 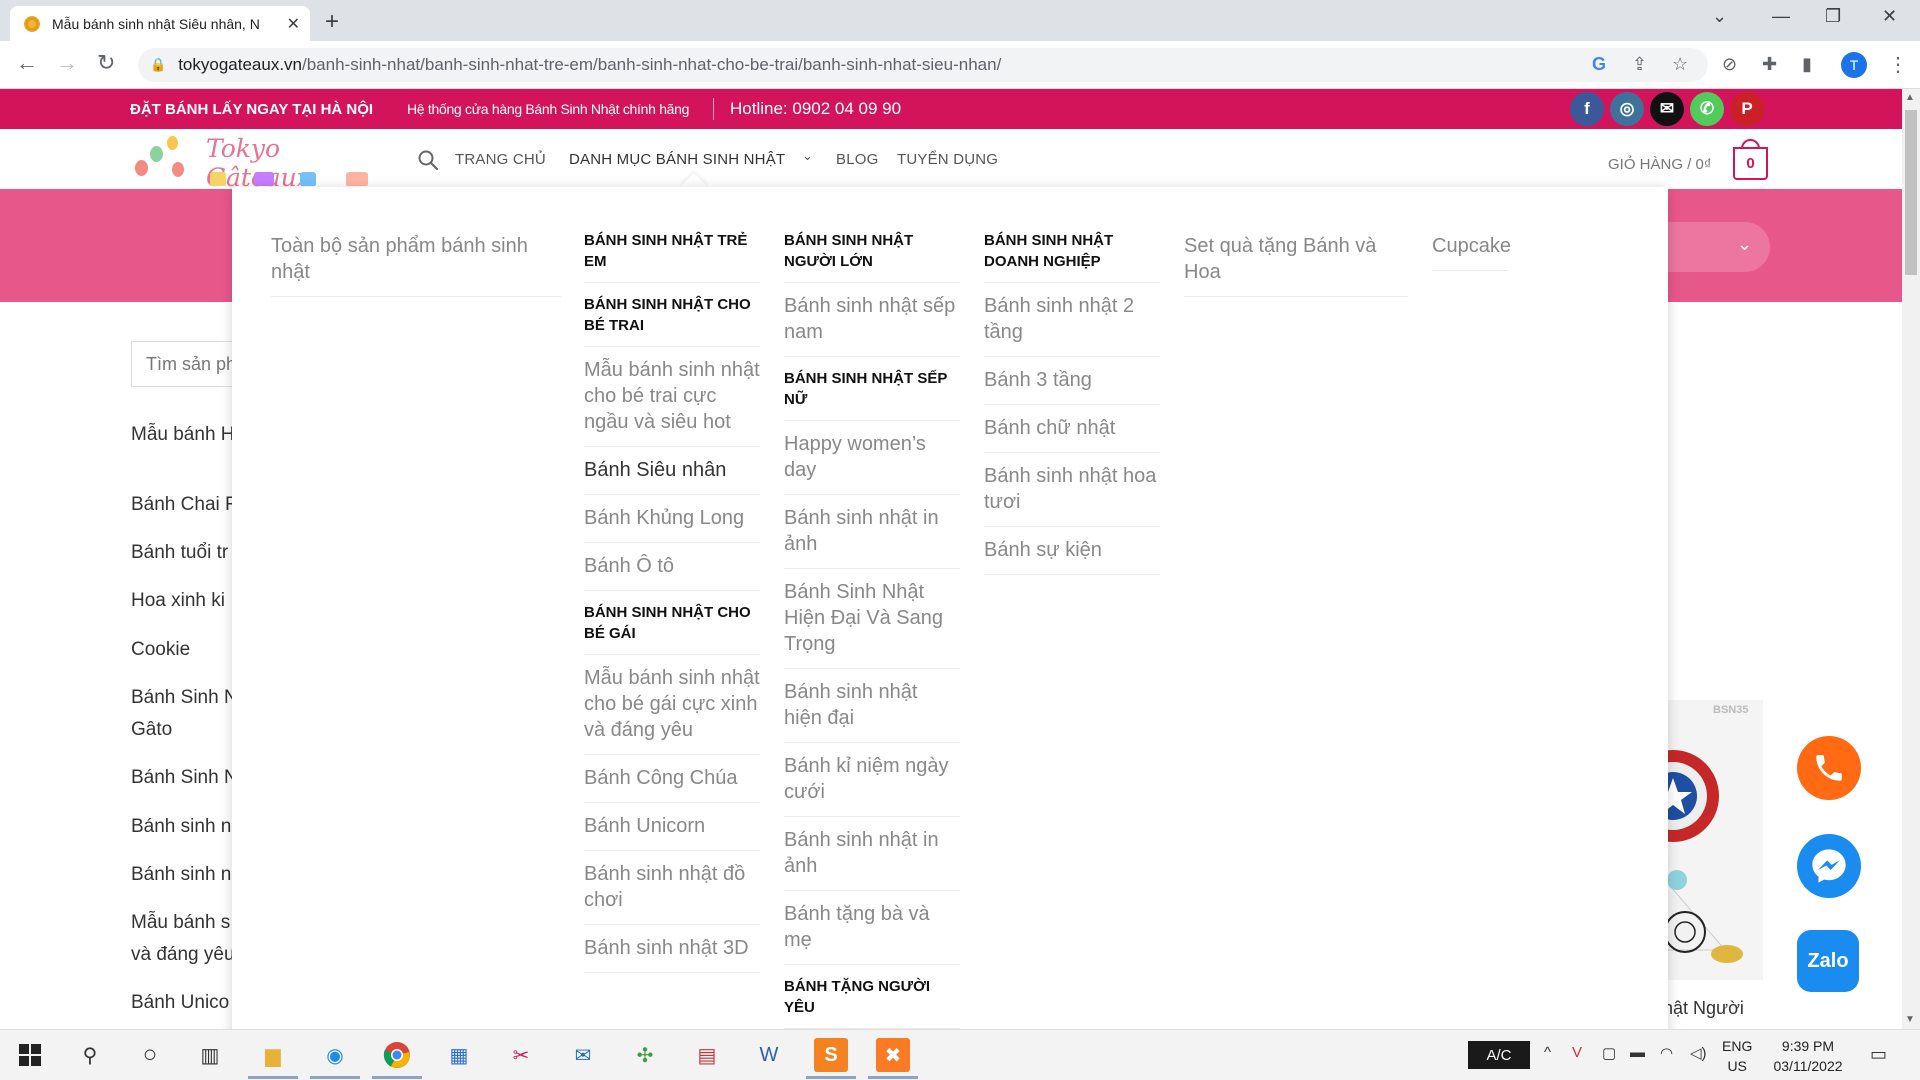 I want to click on cart-count-badge: 0, so click(x=1750, y=163).